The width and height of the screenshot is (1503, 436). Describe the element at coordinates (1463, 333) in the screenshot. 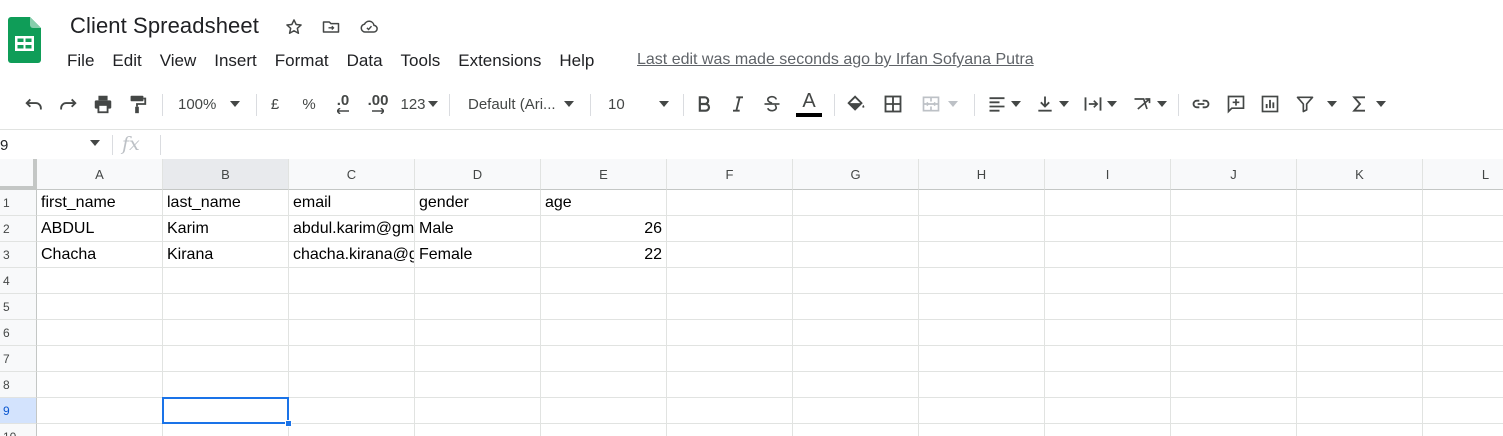

I see `cell-l6` at that location.